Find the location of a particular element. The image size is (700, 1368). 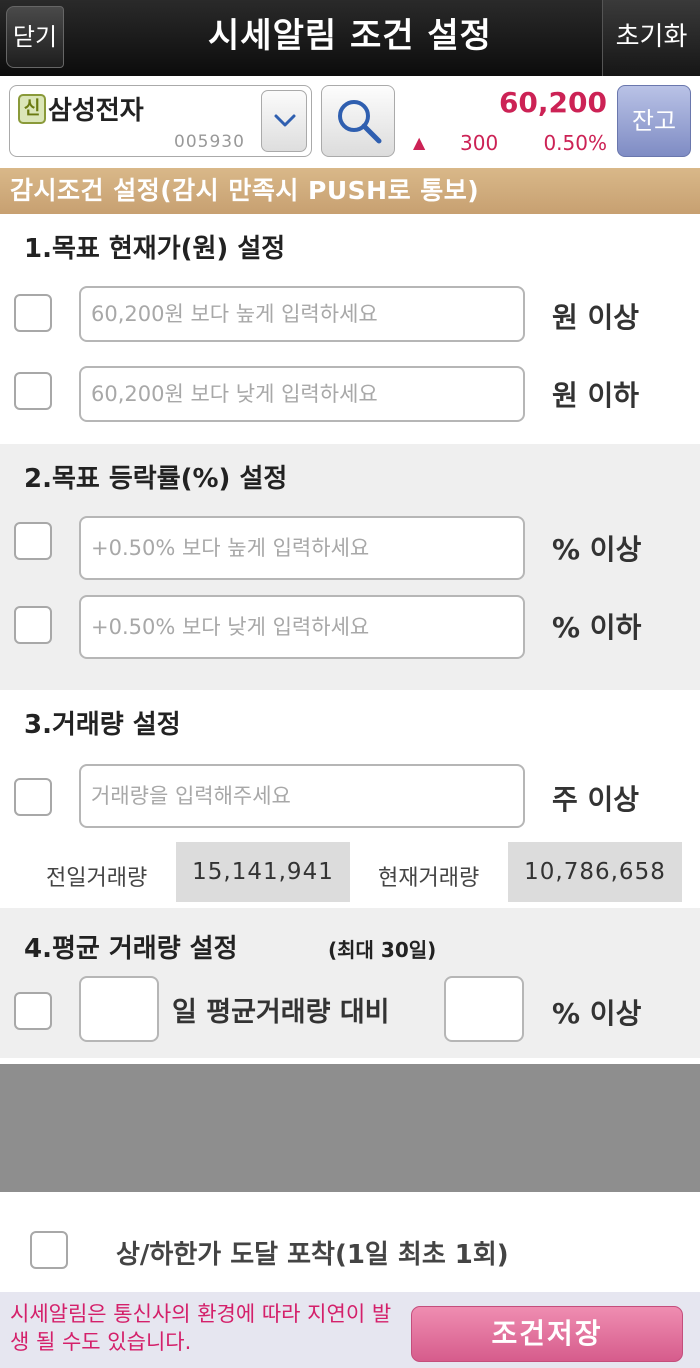

current-price: 60,200 is located at coordinates (552, 102).